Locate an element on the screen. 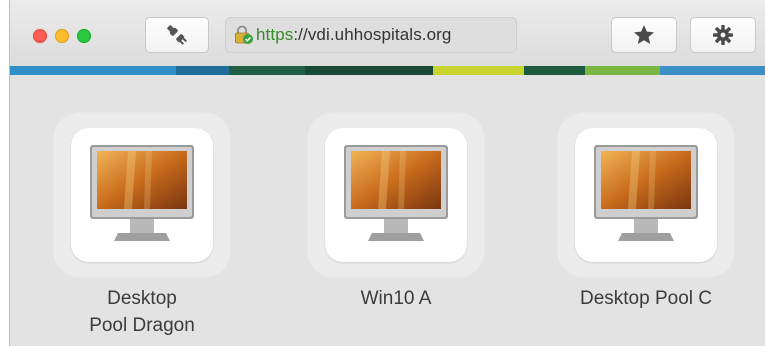 Image resolution: width=765 pixels, height=346 pixels. plug-icon is located at coordinates (177, 35).